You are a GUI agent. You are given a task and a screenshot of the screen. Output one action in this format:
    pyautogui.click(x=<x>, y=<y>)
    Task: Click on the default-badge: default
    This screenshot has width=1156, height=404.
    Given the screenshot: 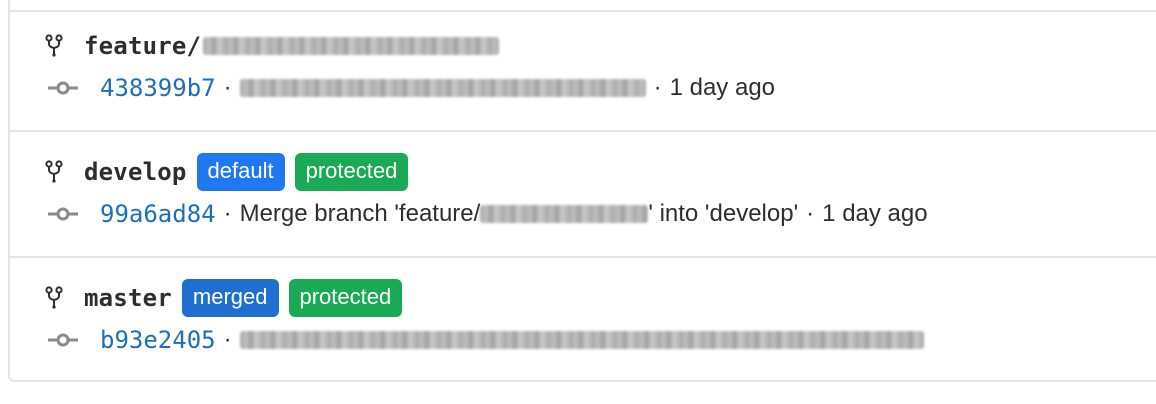 What is the action you would take?
    pyautogui.click(x=240, y=172)
    